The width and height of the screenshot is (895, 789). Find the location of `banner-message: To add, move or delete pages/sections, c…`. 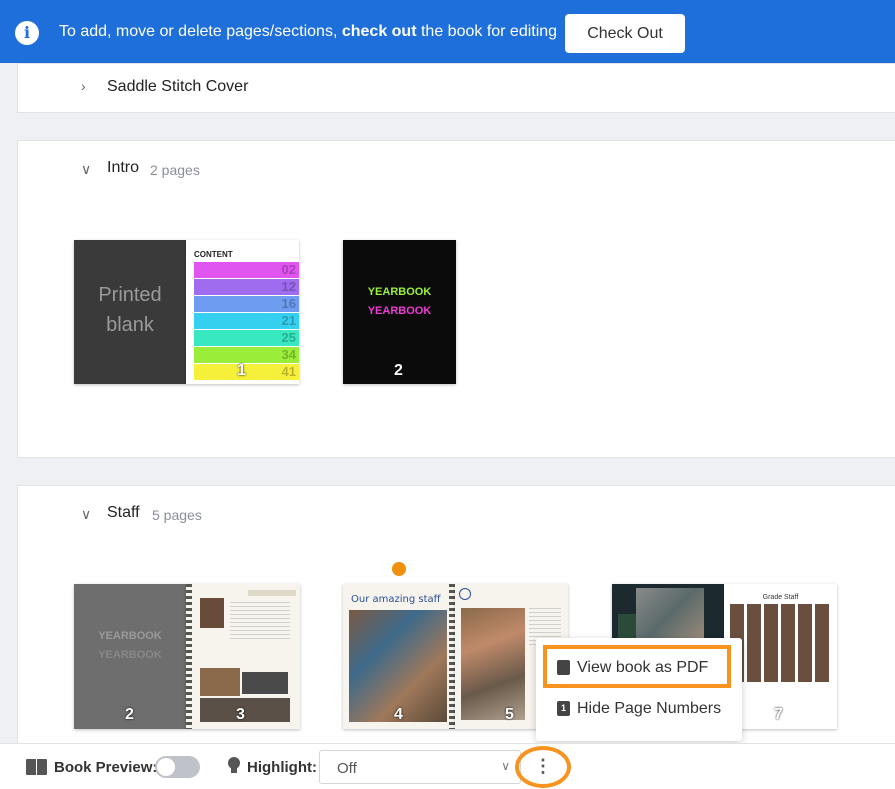

banner-message: To add, move or delete pages/sections, c… is located at coordinates (308, 32).